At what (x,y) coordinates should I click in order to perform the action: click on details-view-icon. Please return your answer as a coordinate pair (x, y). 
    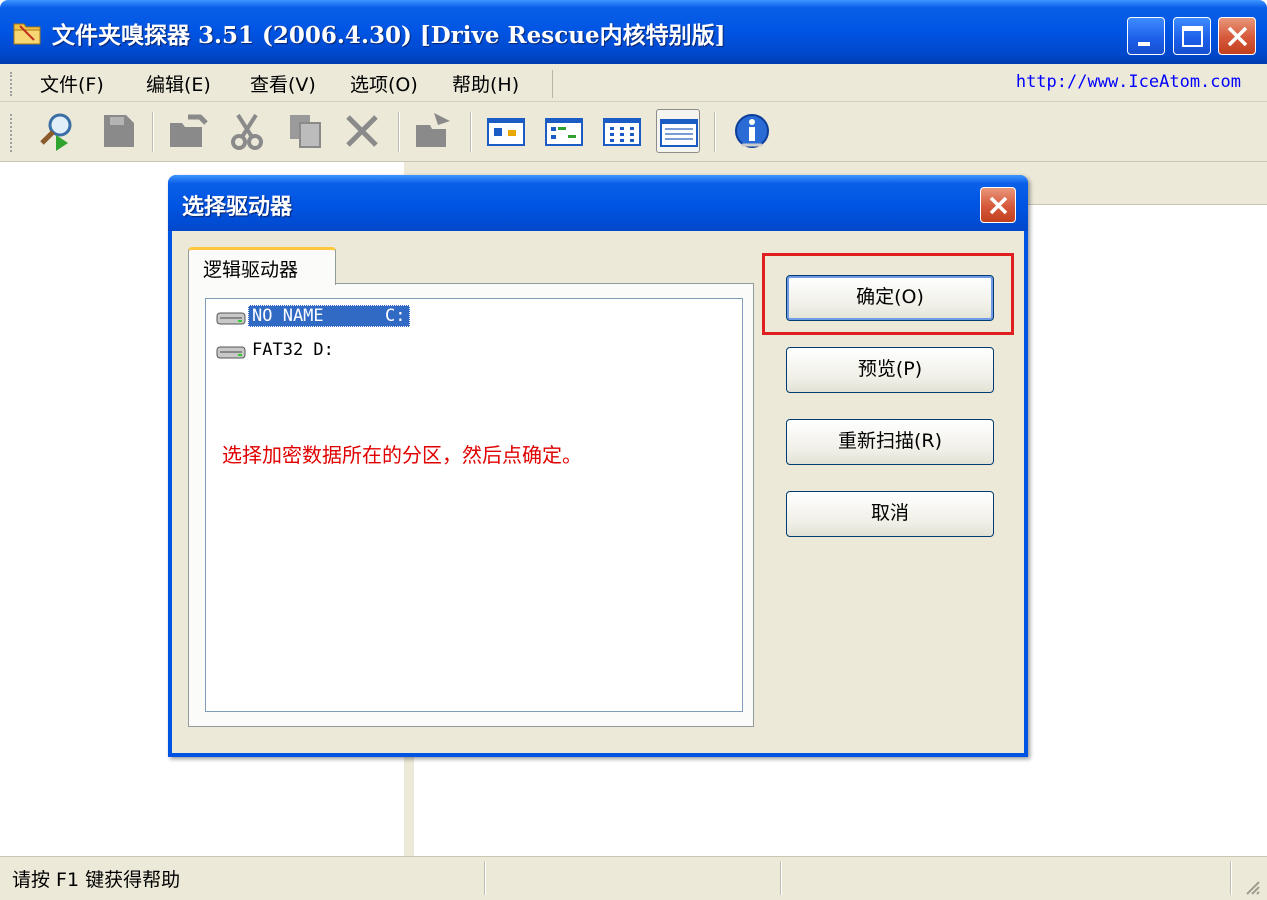
    Looking at the image, I should click on (679, 133).